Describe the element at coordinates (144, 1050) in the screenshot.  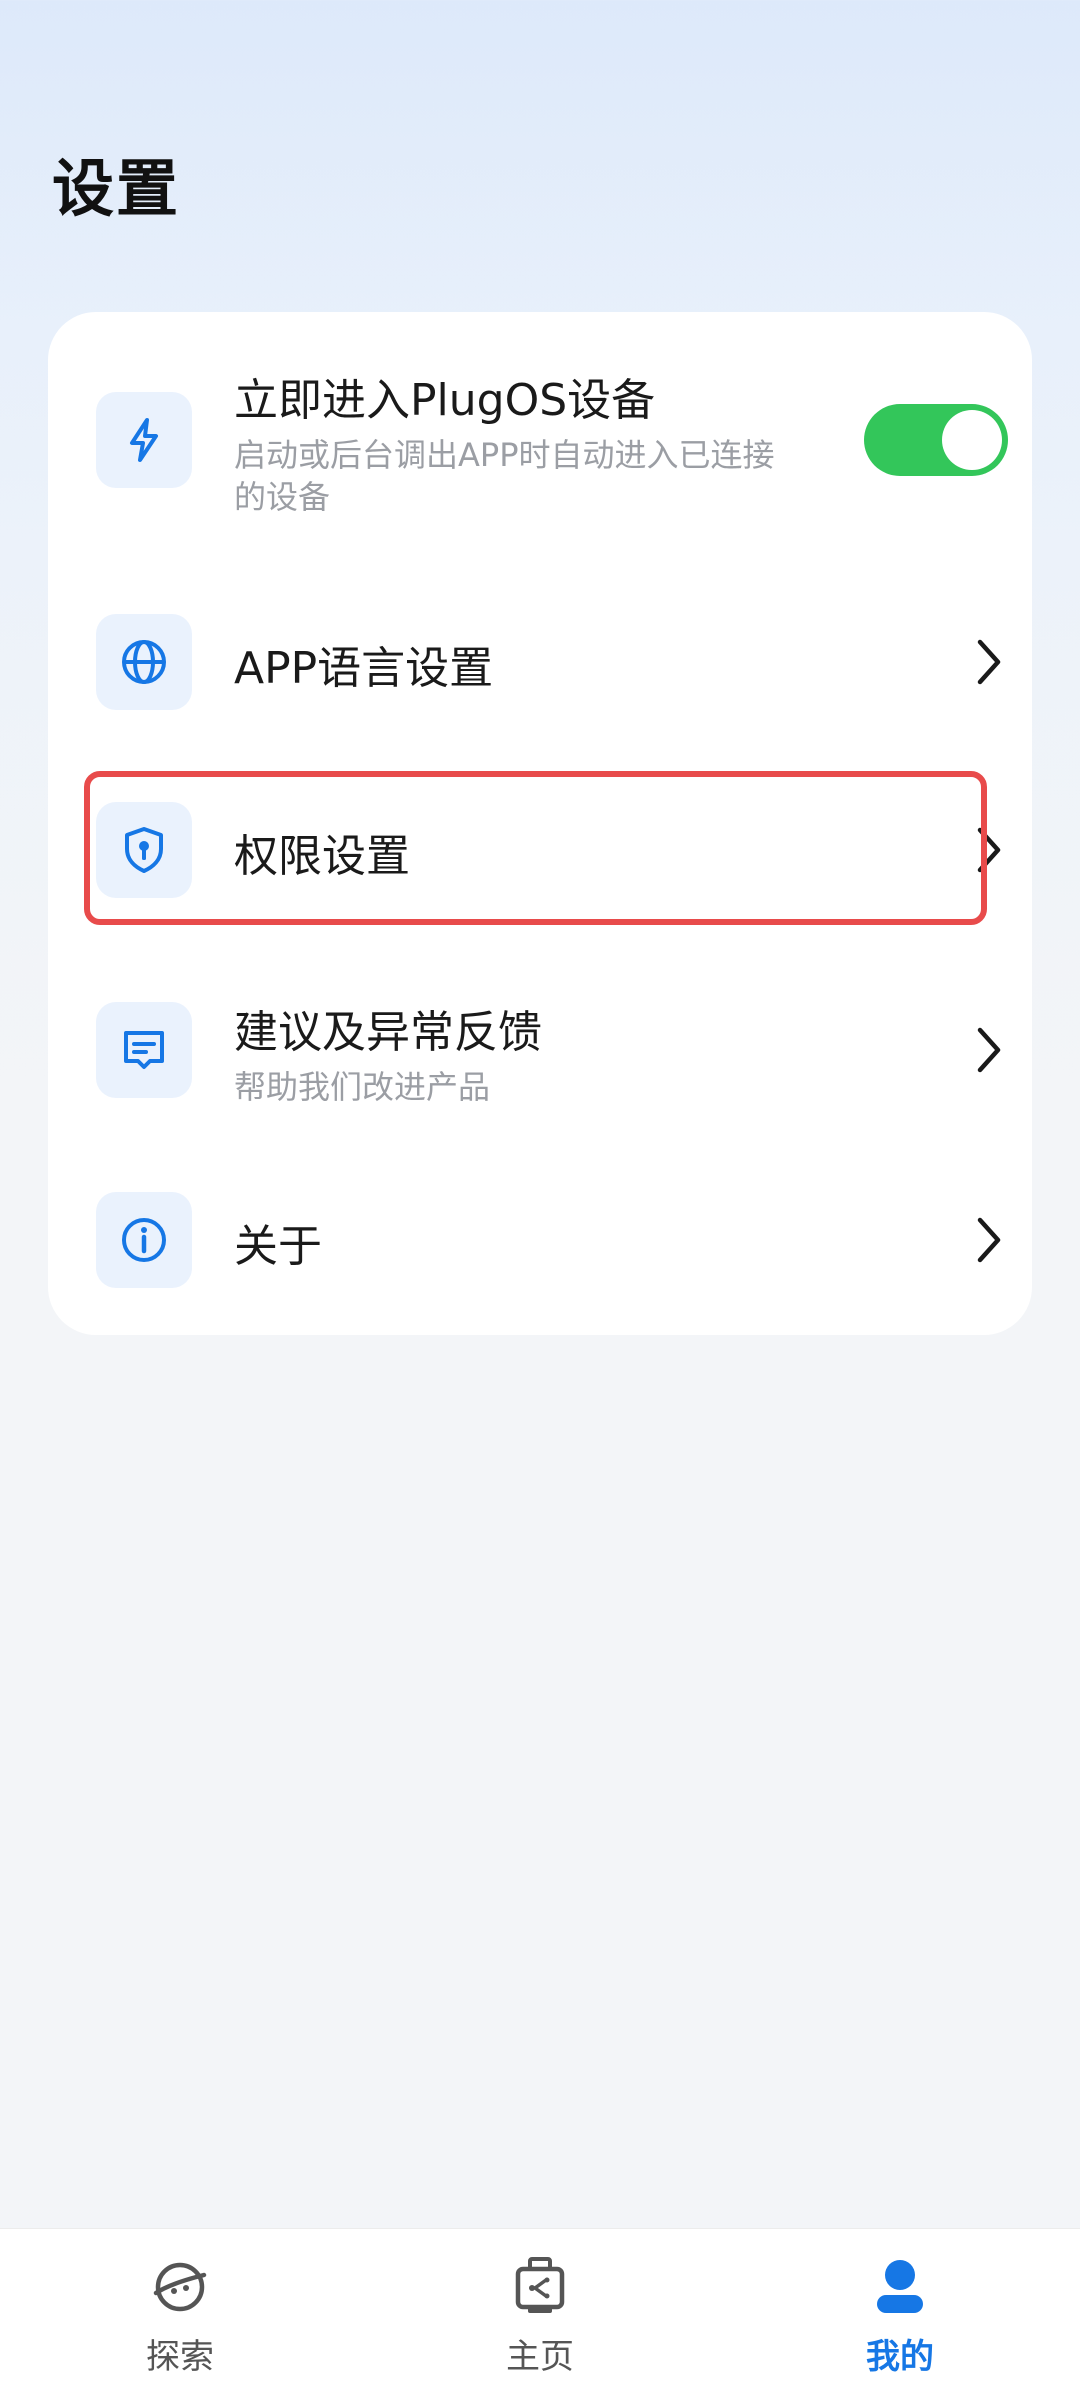
I see `message-icon` at that location.